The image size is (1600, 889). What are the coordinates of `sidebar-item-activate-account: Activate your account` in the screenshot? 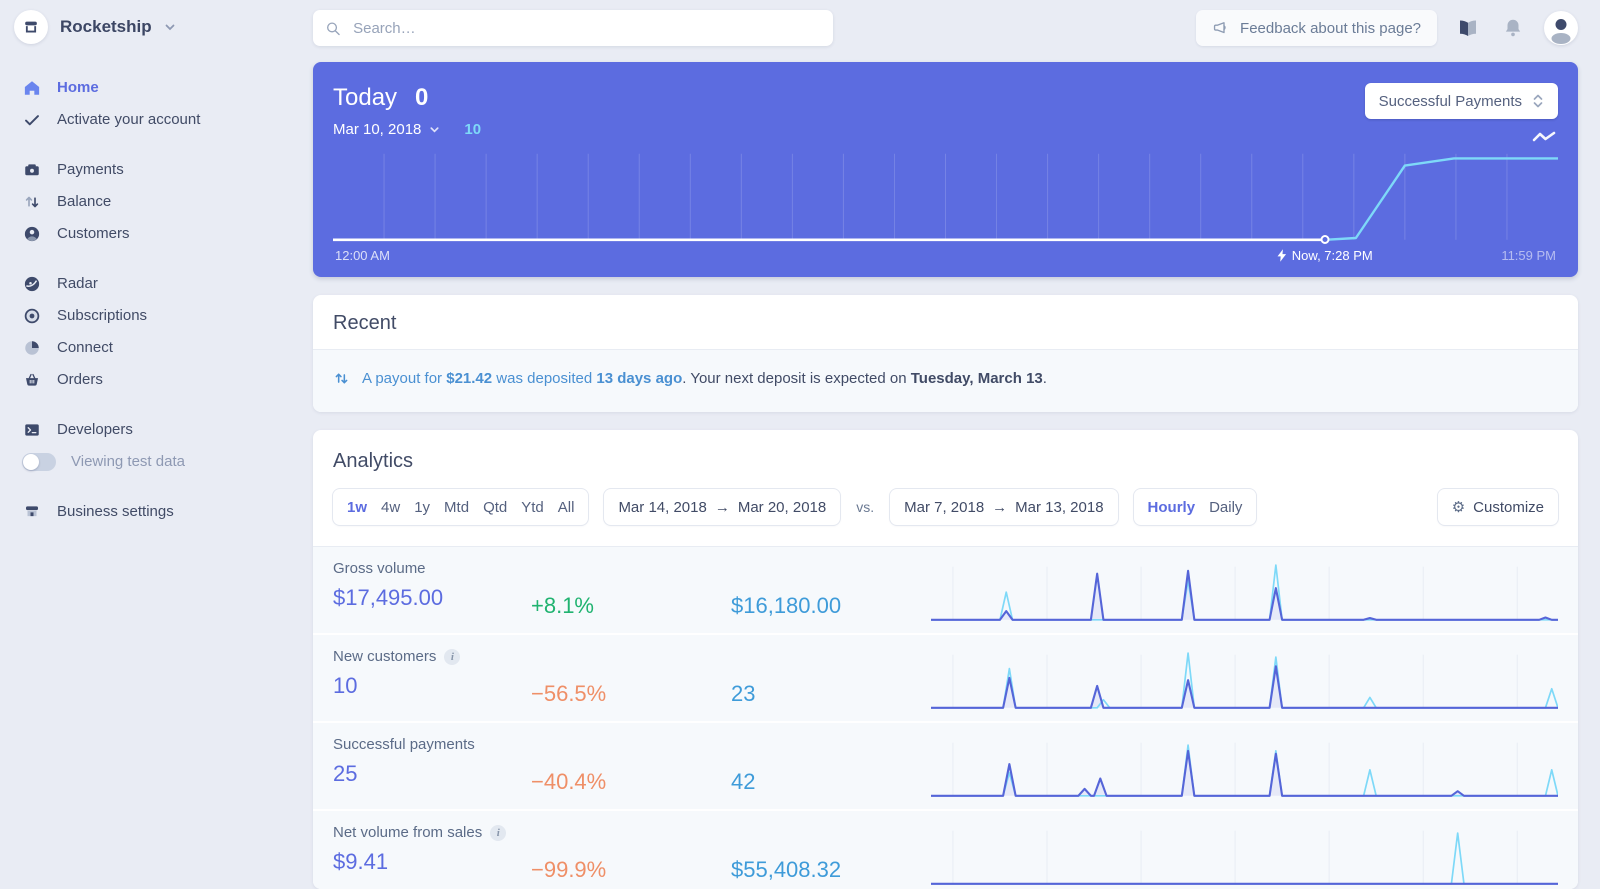 It's located at (154, 120).